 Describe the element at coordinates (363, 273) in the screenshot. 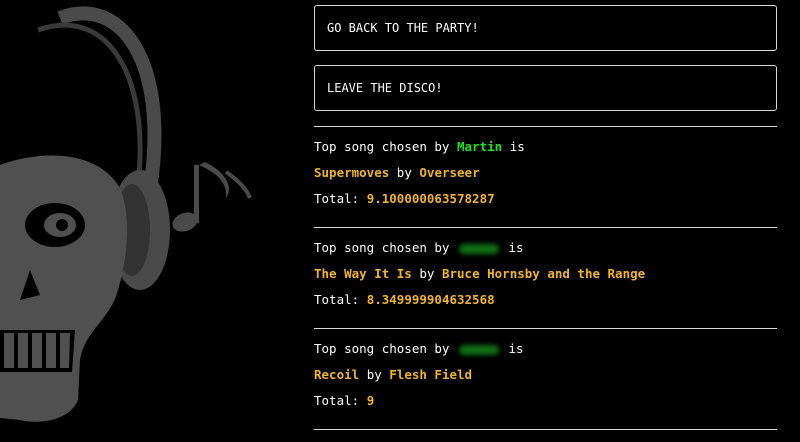

I see `song-title: The Way It Is` at that location.